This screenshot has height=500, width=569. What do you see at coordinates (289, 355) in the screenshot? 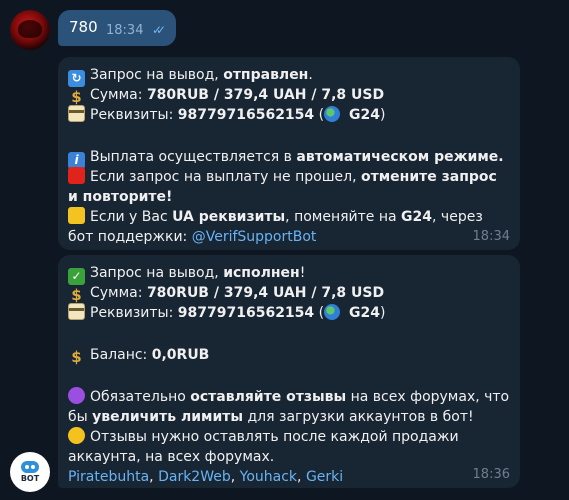
I see `balance-line: $ Баланс: 0,0RUB` at bounding box center [289, 355].